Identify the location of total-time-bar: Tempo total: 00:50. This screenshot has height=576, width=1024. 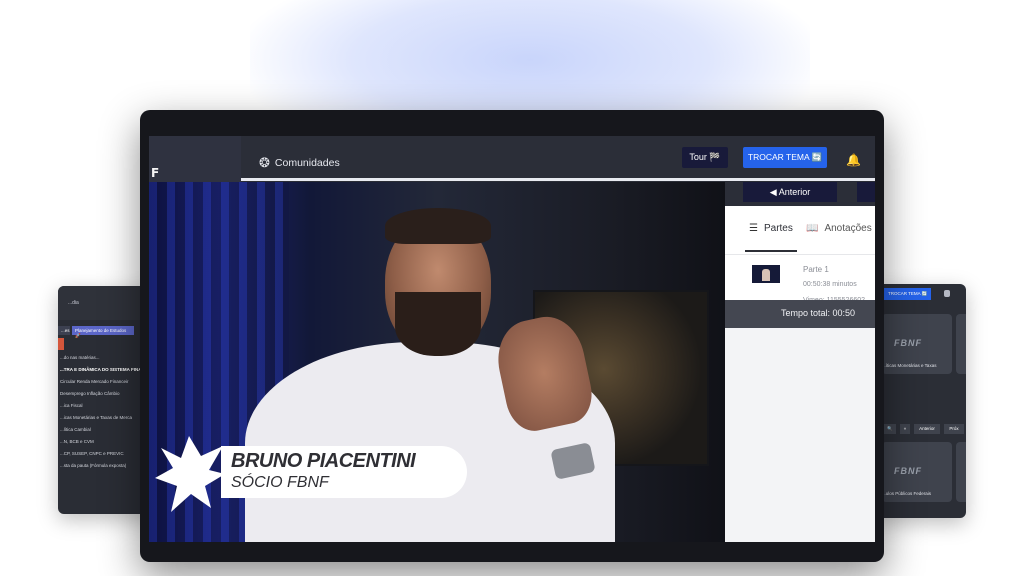
(800, 314).